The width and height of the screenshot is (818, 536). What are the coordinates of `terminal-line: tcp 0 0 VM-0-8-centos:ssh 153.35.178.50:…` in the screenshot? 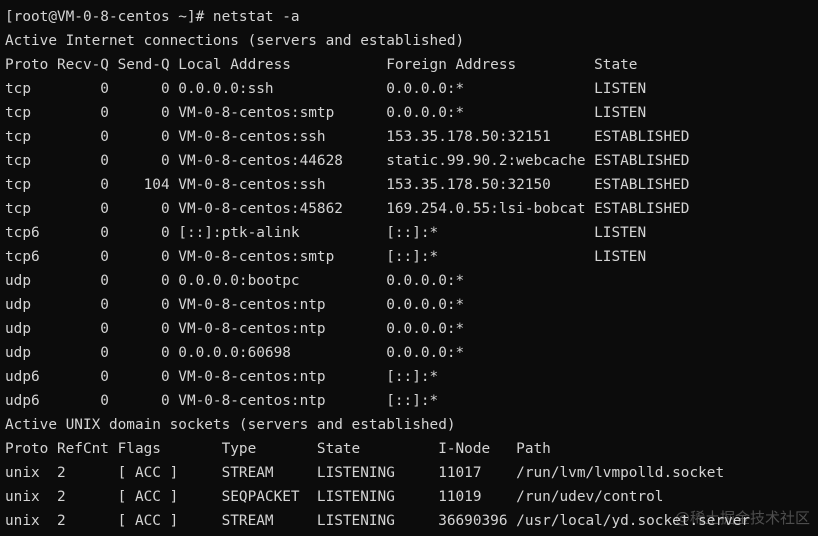 It's located at (347, 137).